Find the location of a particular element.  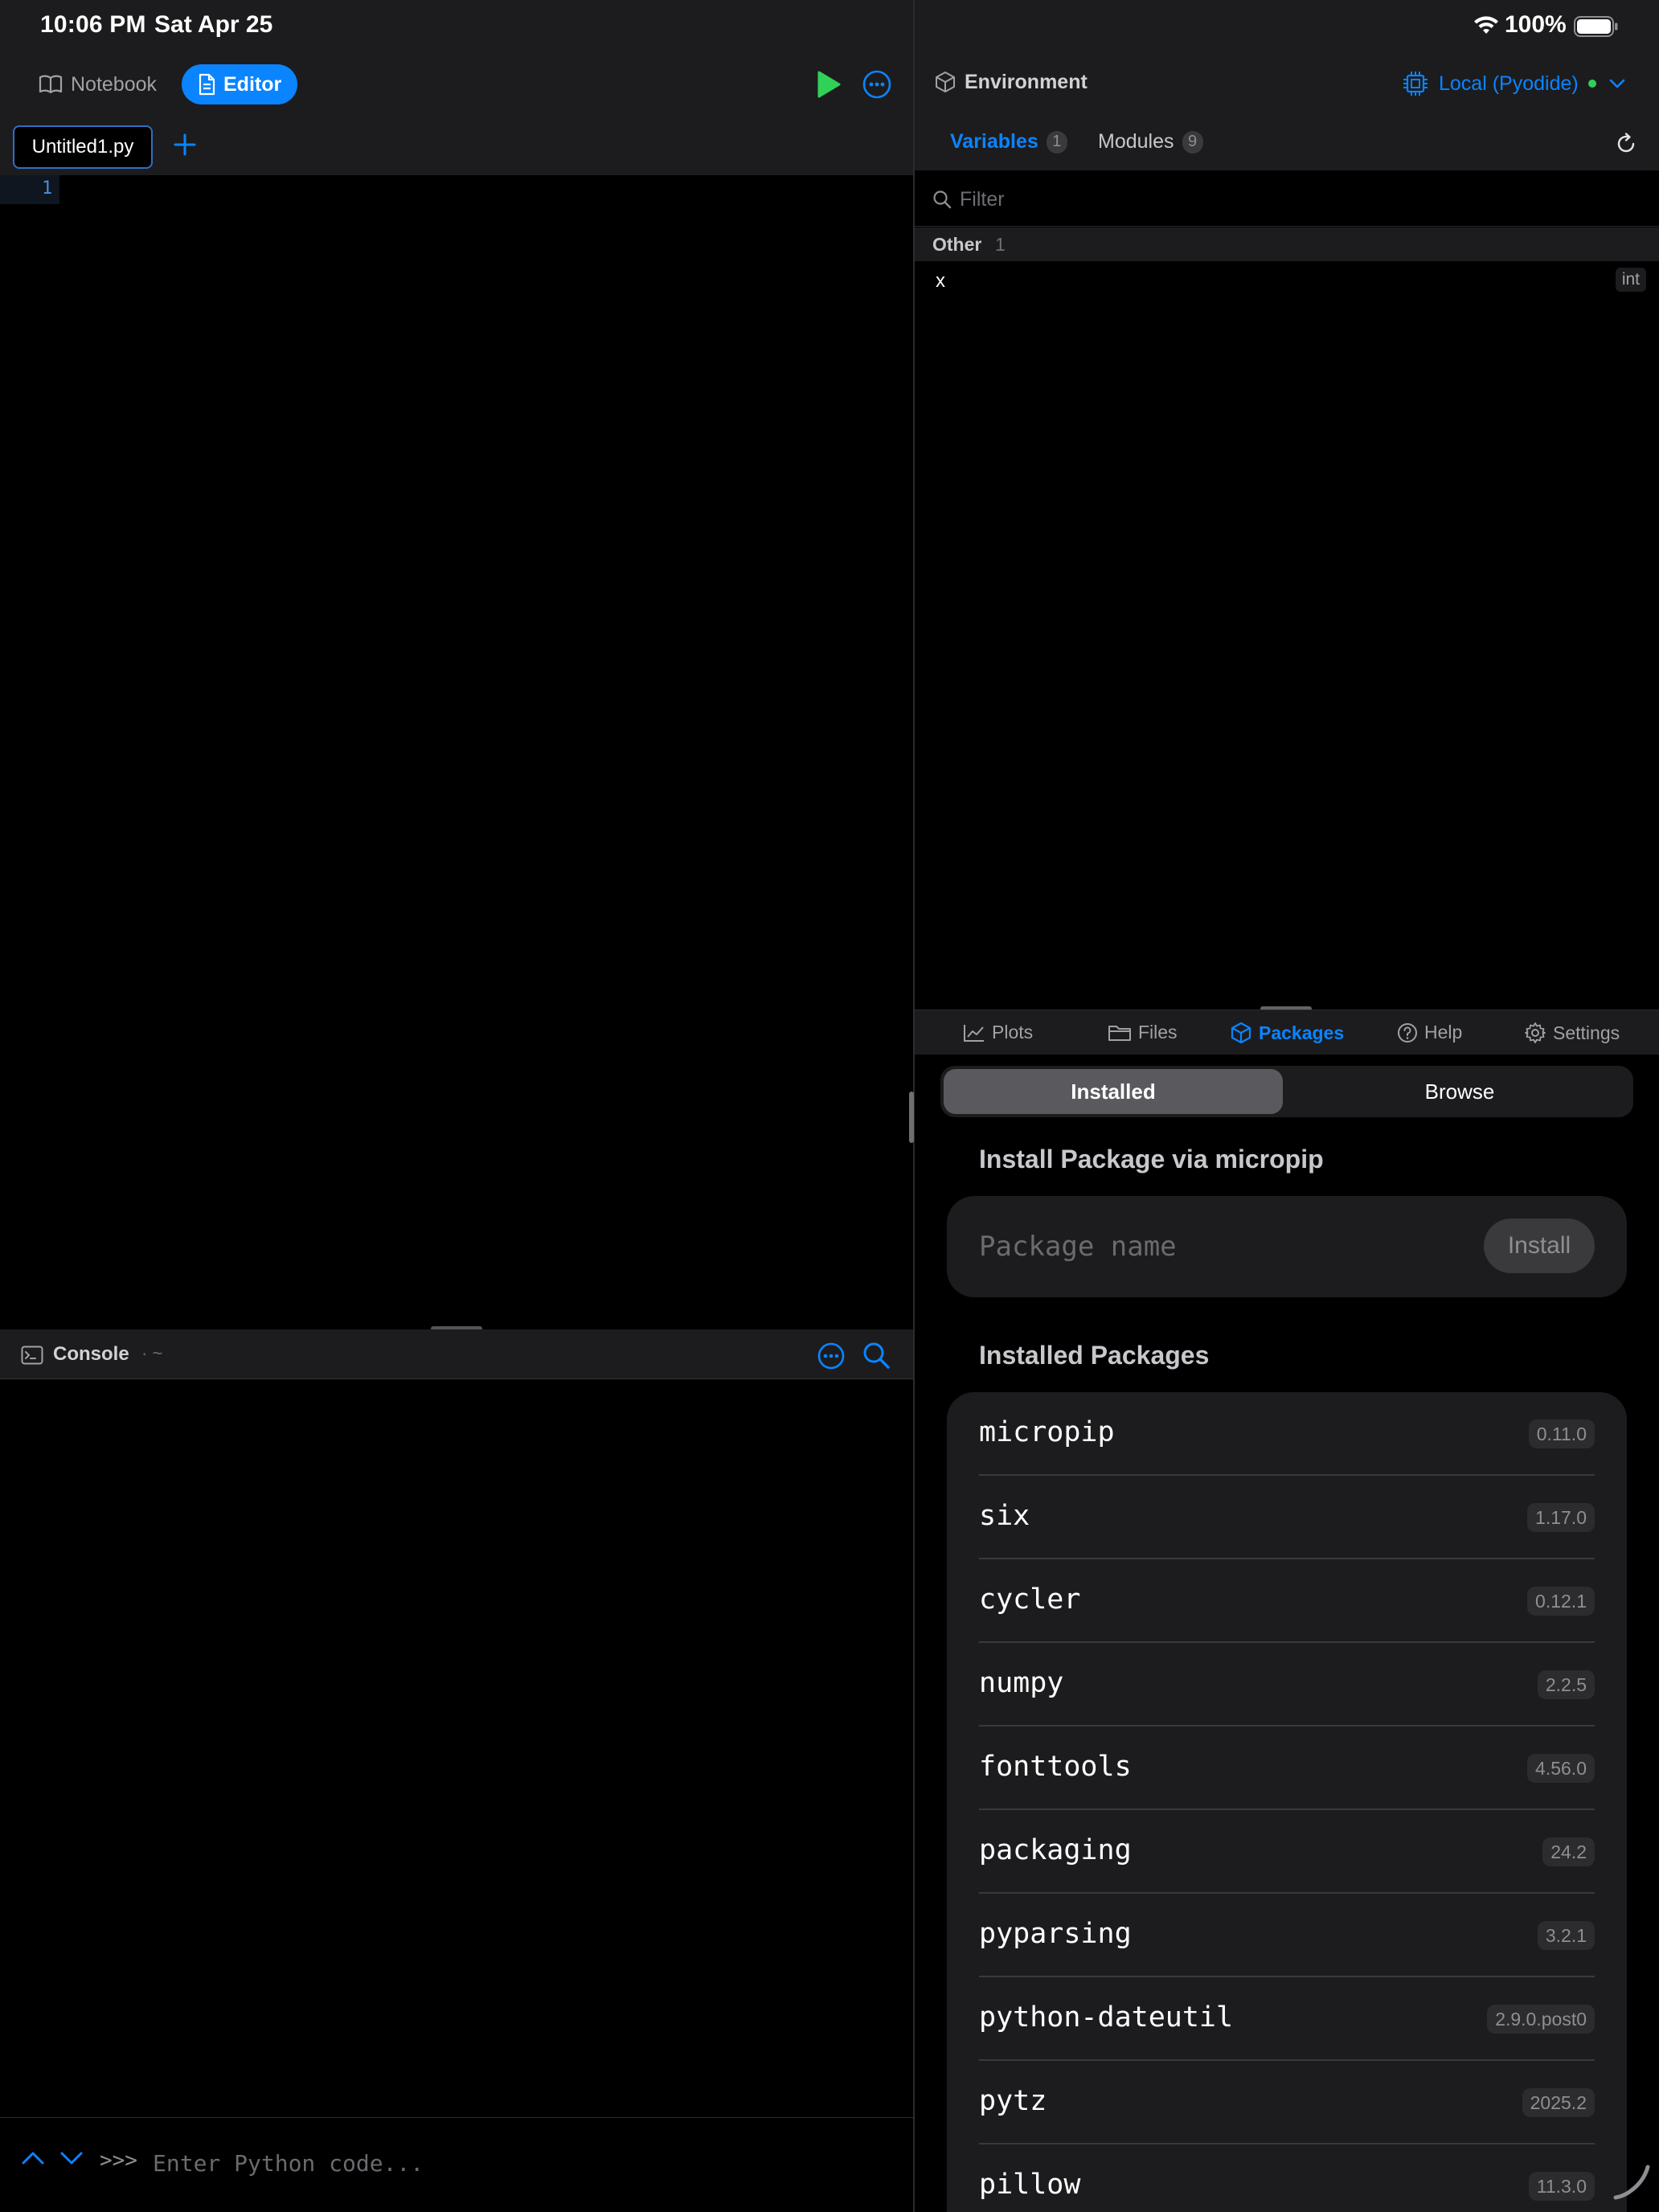

modules-count-badge: 9 is located at coordinates (1192, 142).